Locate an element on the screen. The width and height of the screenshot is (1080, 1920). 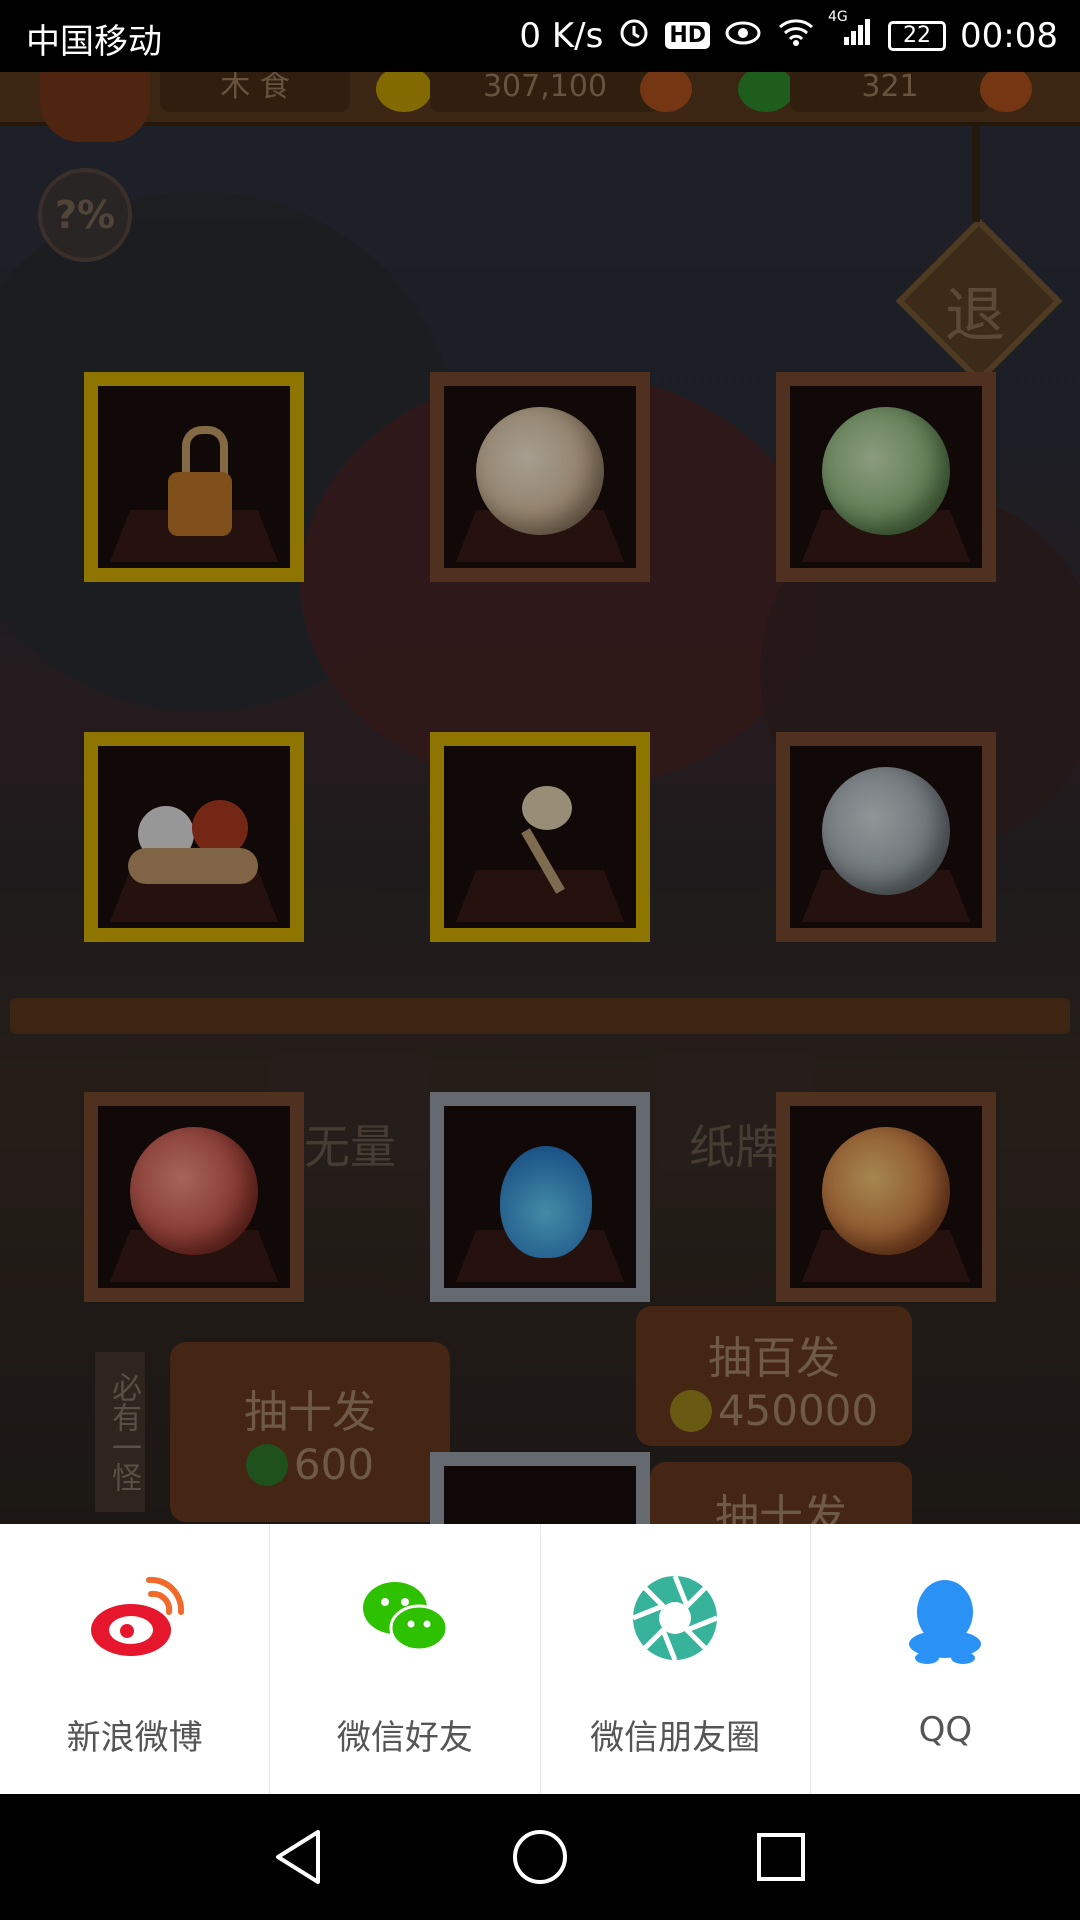
clock: 00:08 is located at coordinates (1009, 35).